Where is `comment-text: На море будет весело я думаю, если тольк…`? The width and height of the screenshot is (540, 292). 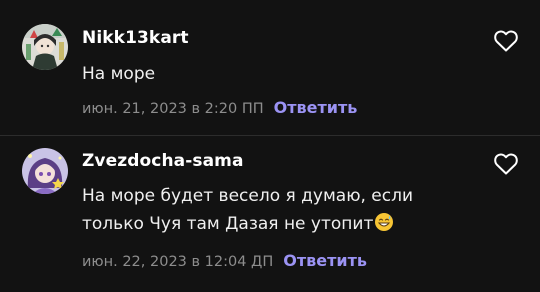 comment-text: На море будет весело я думаю, если тольк… is located at coordinates (282, 211).